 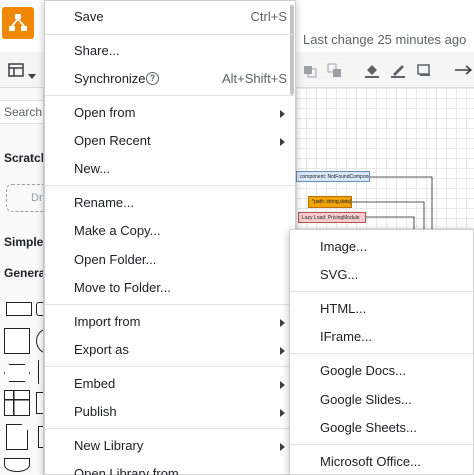 What do you see at coordinates (101, 349) in the screenshot?
I see `menu-item-label: Export as` at bounding box center [101, 349].